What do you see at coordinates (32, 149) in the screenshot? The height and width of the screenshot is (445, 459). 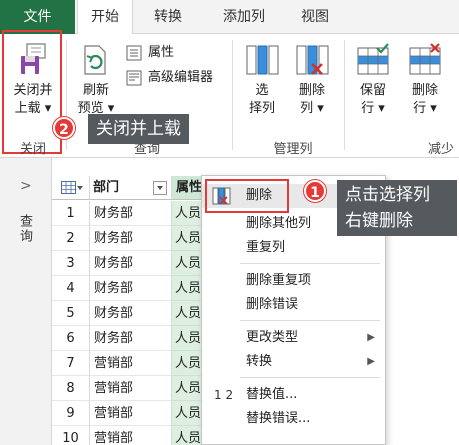 I see `group-close-label: 关闭` at bounding box center [32, 149].